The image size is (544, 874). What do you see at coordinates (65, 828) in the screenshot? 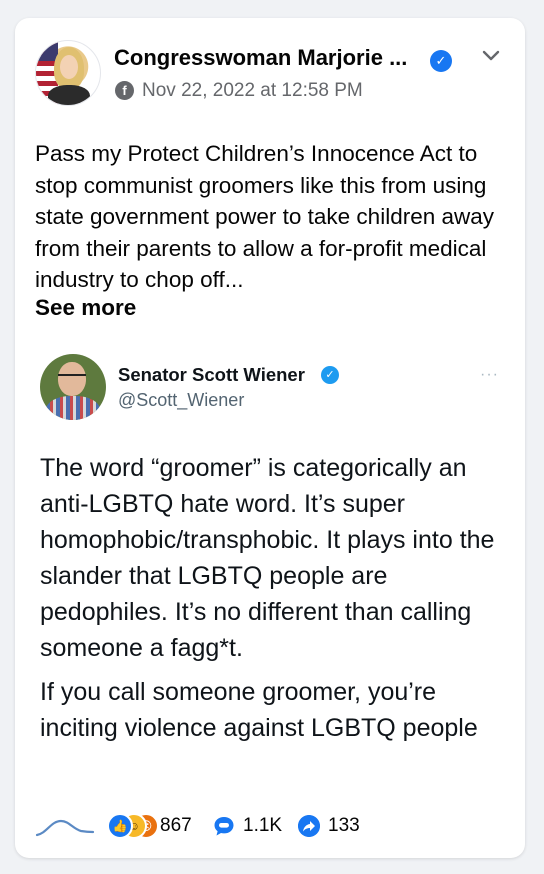
I see `trend-sparkline-icon` at bounding box center [65, 828].